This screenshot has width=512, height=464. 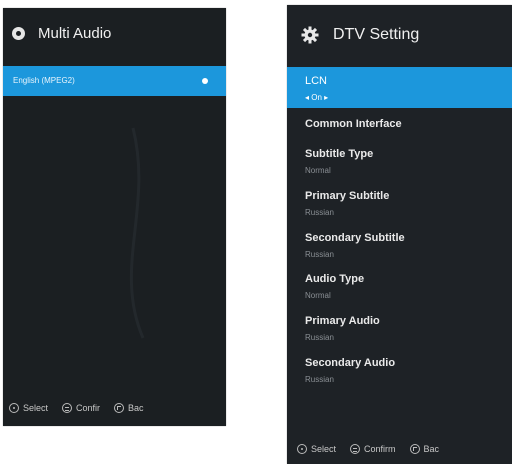 I want to click on secondary-audio-label: Secondary Audio, so click(x=350, y=363).